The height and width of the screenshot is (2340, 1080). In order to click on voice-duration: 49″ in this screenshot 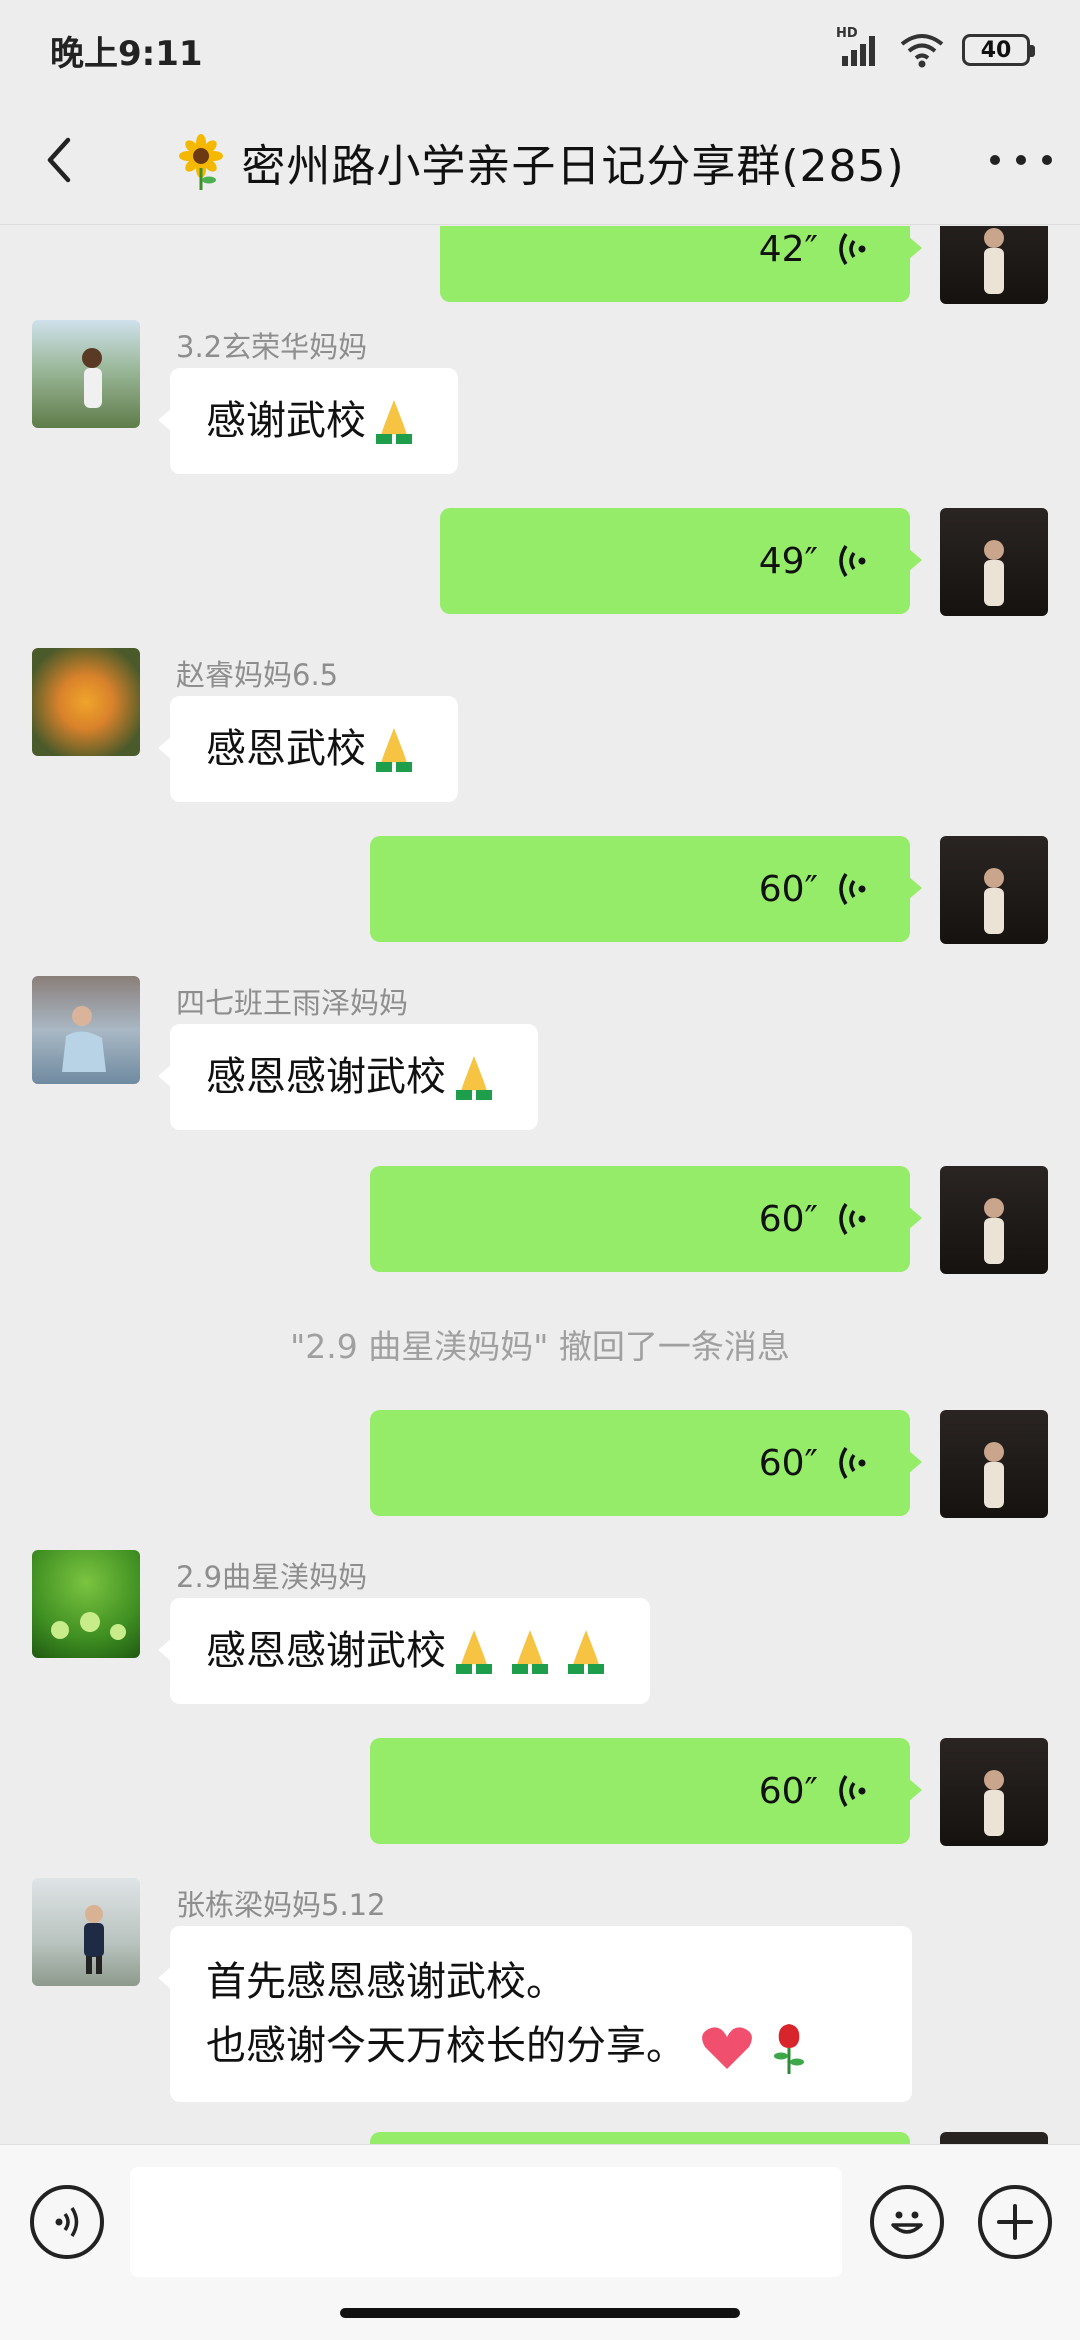, I will do `click(788, 561)`.